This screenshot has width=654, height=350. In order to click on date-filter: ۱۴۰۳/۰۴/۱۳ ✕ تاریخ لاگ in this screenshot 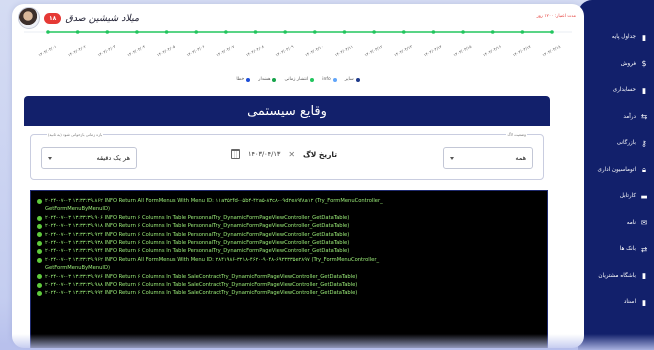, I will do `click(284, 154)`.